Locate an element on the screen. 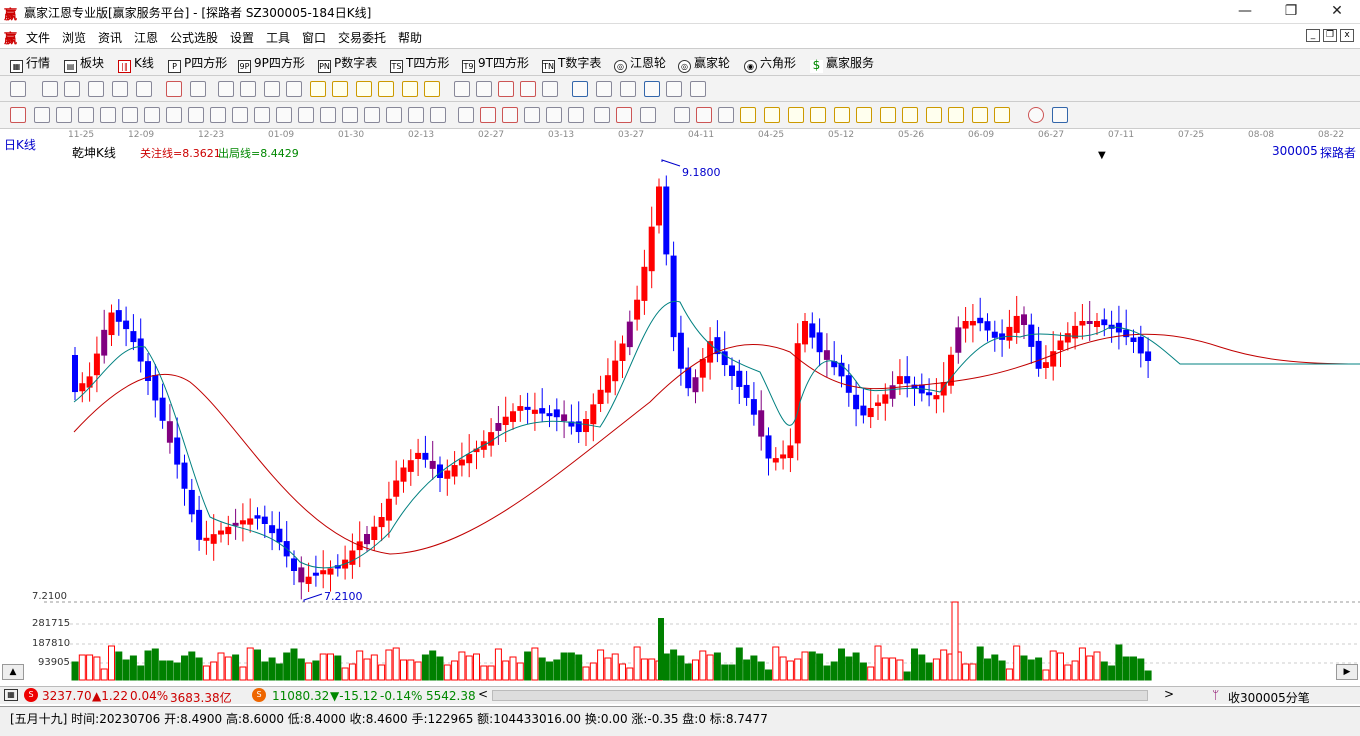 The width and height of the screenshot is (1360, 736). level4-icon is located at coordinates (818, 115).